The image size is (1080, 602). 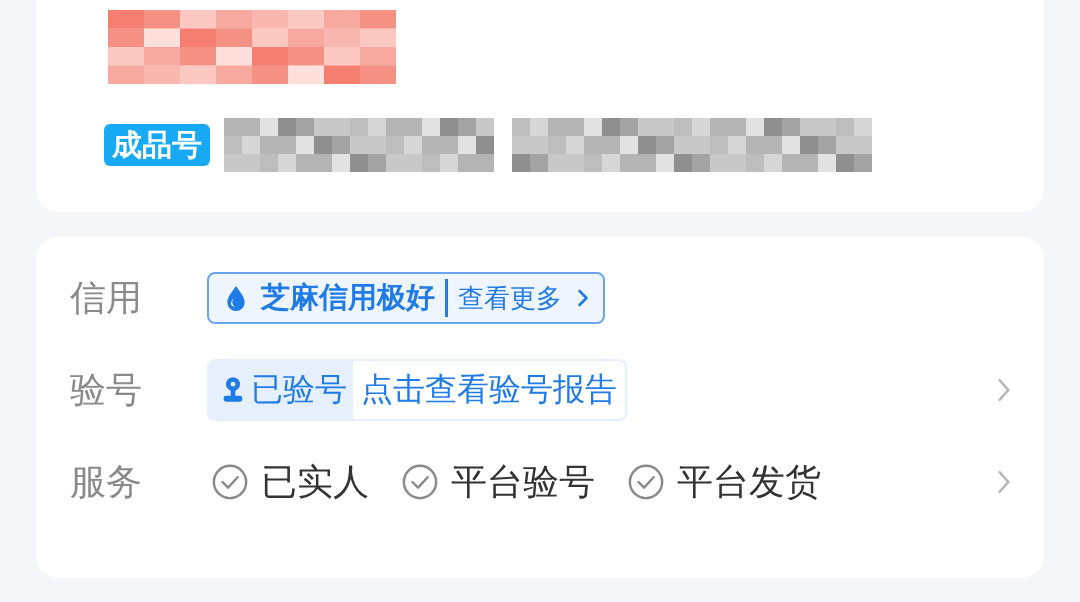 What do you see at coordinates (510, 298) in the screenshot?
I see `view-more-link: 查看更多` at bounding box center [510, 298].